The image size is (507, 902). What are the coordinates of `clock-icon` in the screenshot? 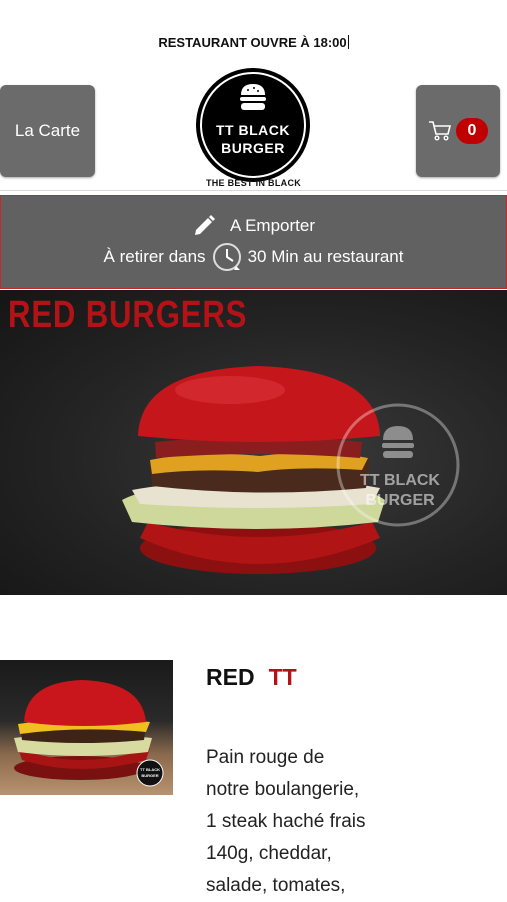 It's located at (226, 257).